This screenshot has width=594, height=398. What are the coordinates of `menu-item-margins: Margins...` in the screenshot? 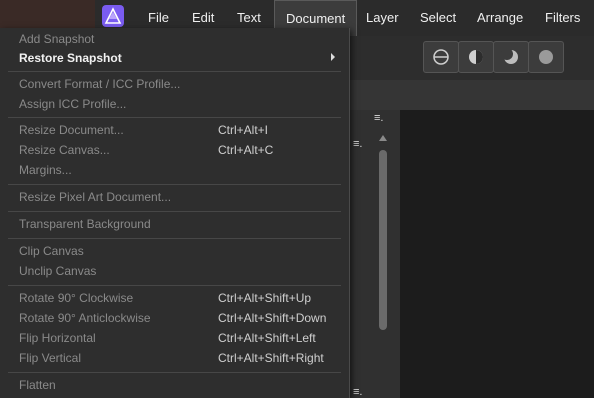 It's located at (45, 170).